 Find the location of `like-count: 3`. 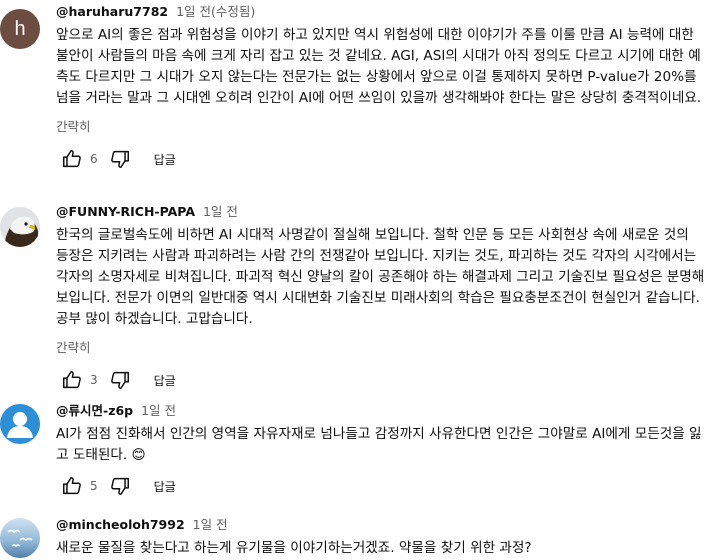

like-count: 3 is located at coordinates (94, 380).